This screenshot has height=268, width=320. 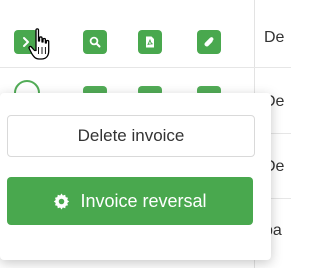 I want to click on delete-invoice-label: Delete invoice, so click(x=131, y=135).